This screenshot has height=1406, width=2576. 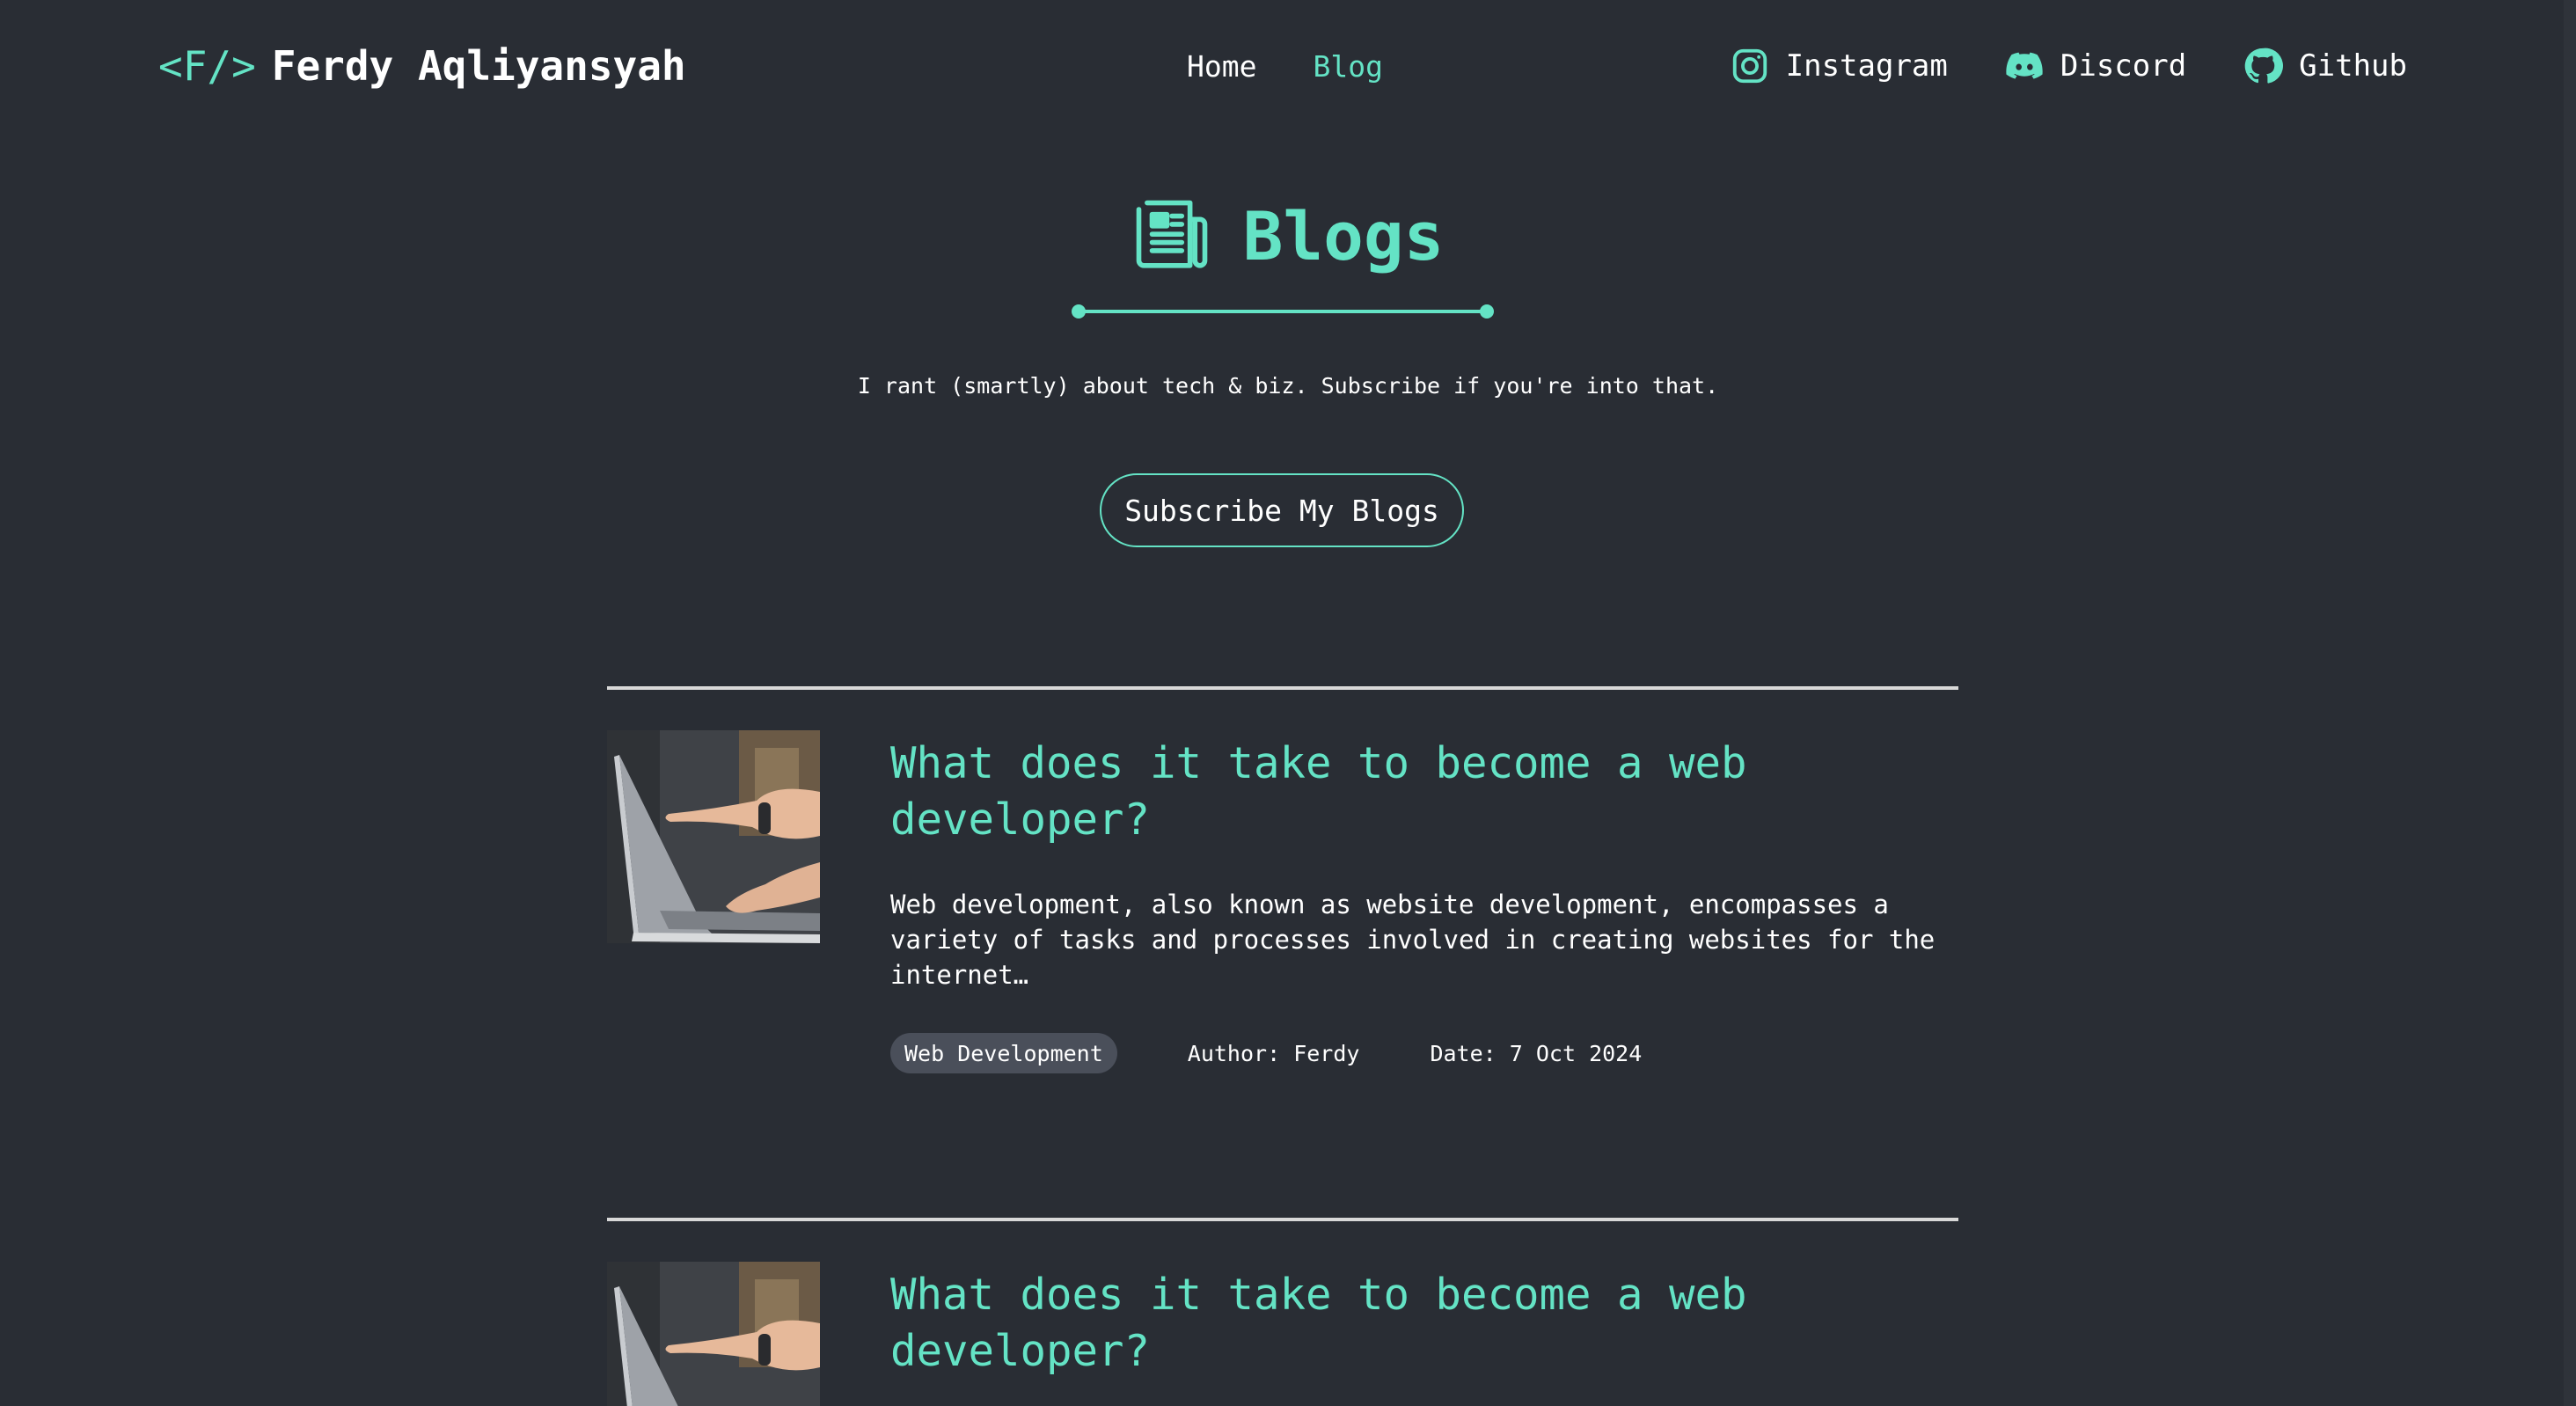 I want to click on social-github: Github, so click(x=2325, y=66).